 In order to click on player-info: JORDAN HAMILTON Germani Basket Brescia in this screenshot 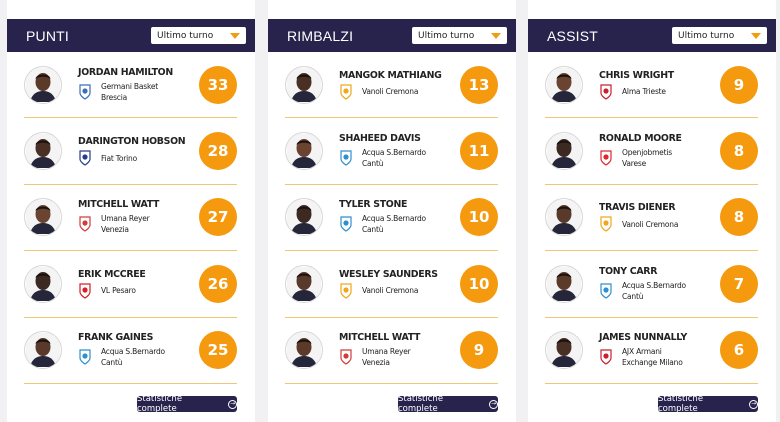, I will do `click(125, 85)`.